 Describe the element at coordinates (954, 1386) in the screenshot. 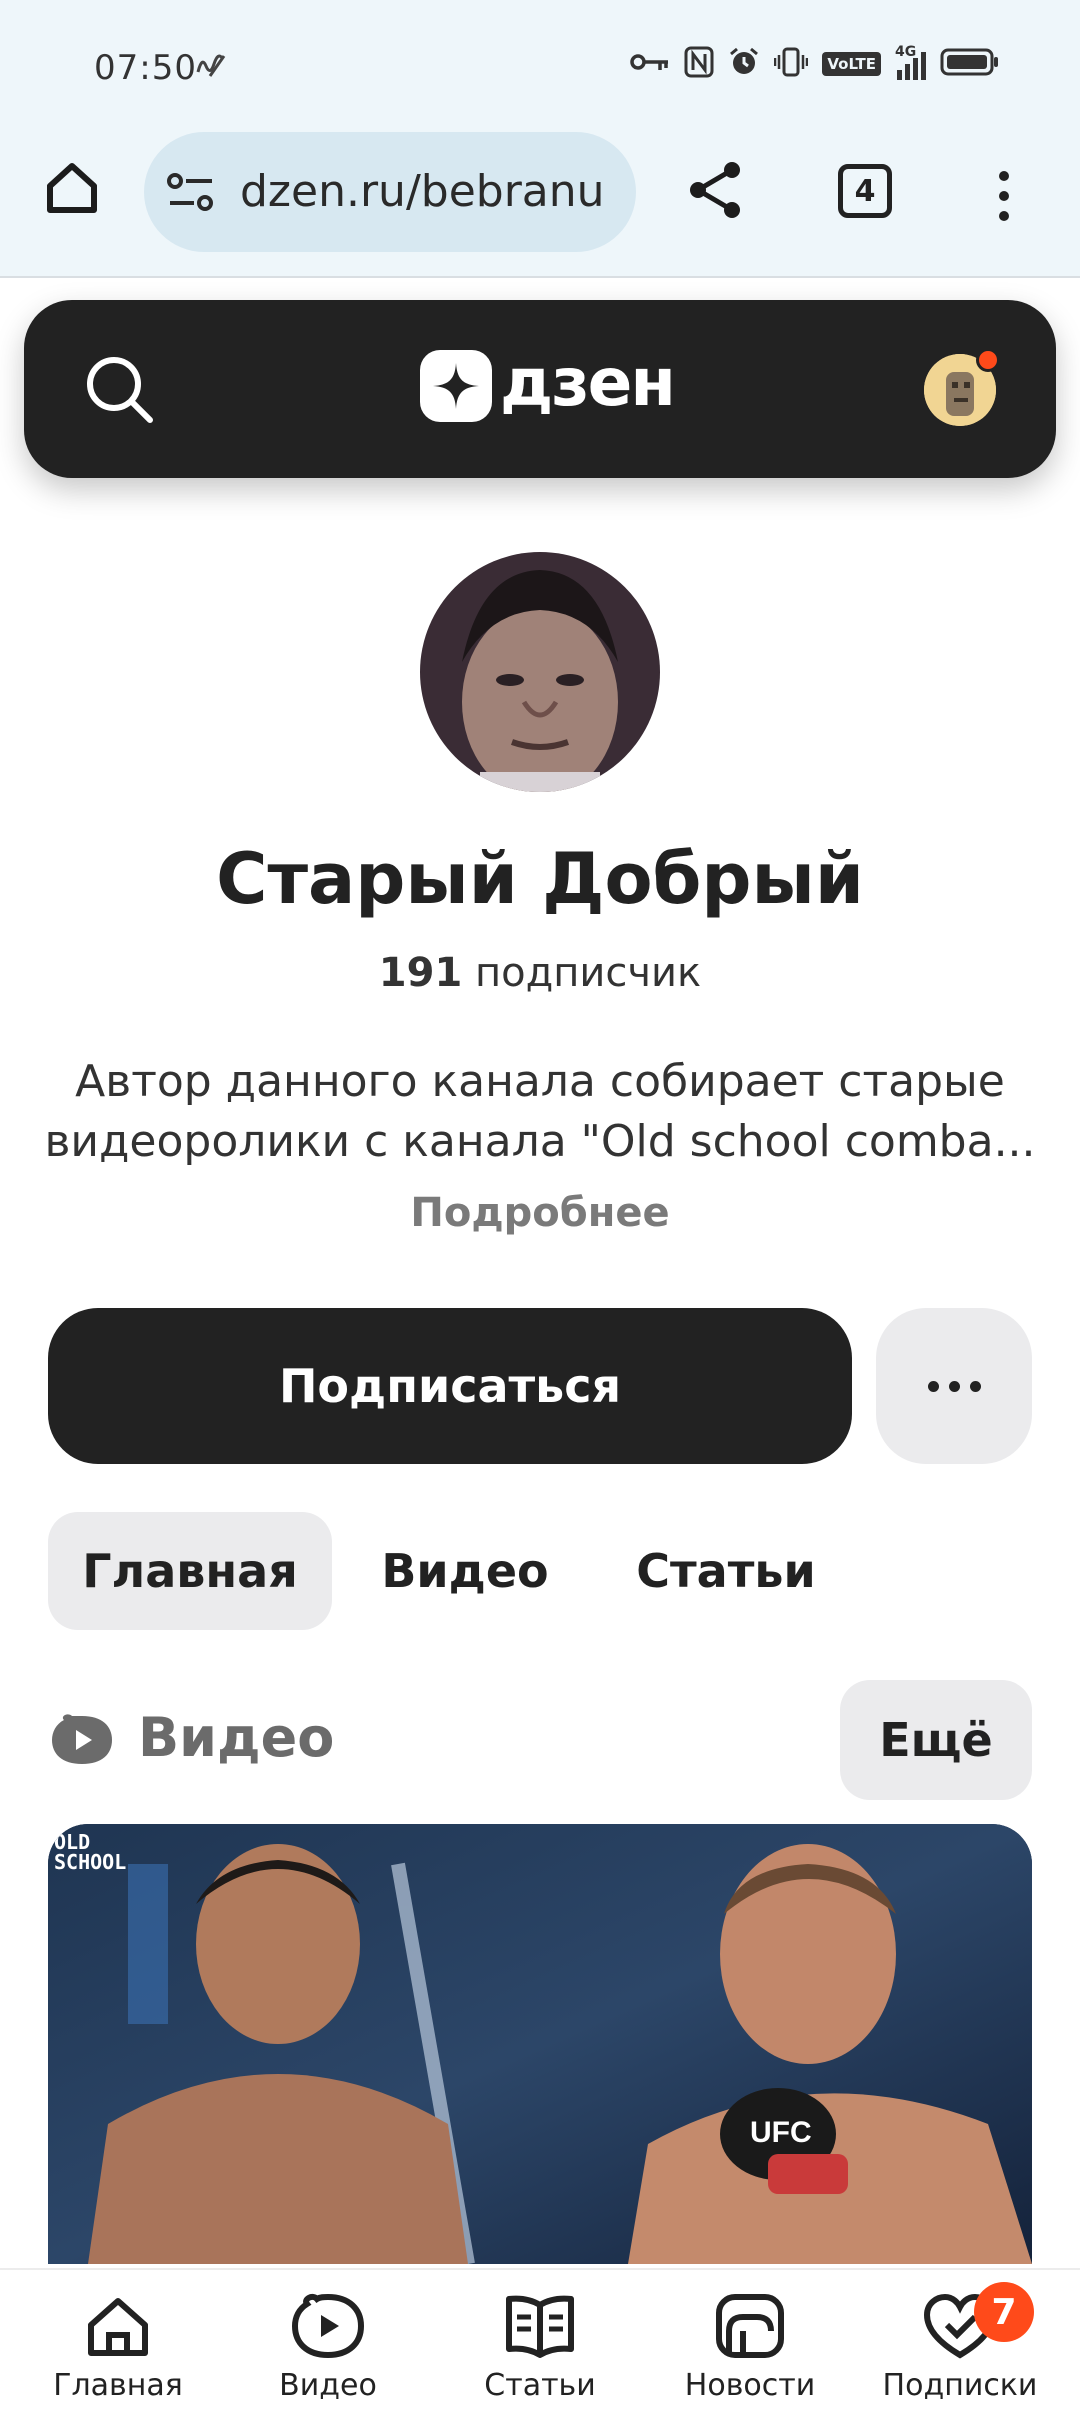

I see `channel-options-button` at that location.